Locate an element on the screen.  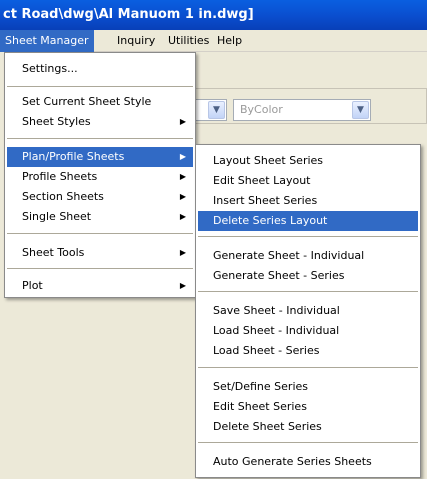
submenu-item-edit-sheet-layout: Edit Sheet Layout is located at coordinates (308, 181).